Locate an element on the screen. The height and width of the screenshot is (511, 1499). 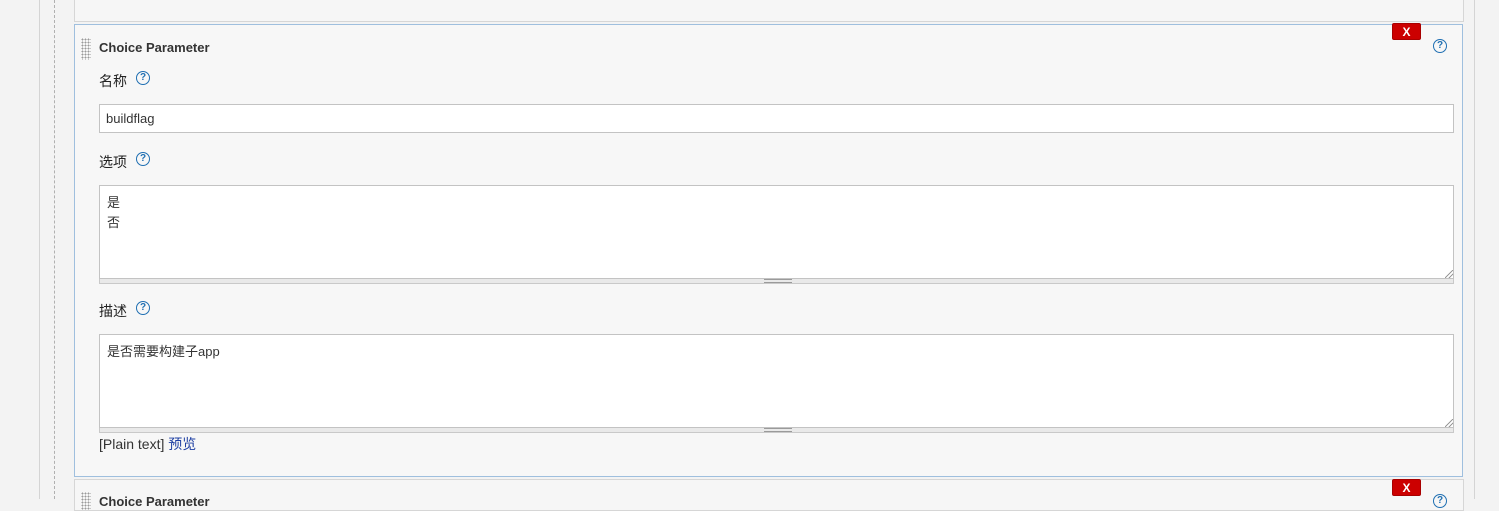
description-label: 描述 is located at coordinates (113, 311).